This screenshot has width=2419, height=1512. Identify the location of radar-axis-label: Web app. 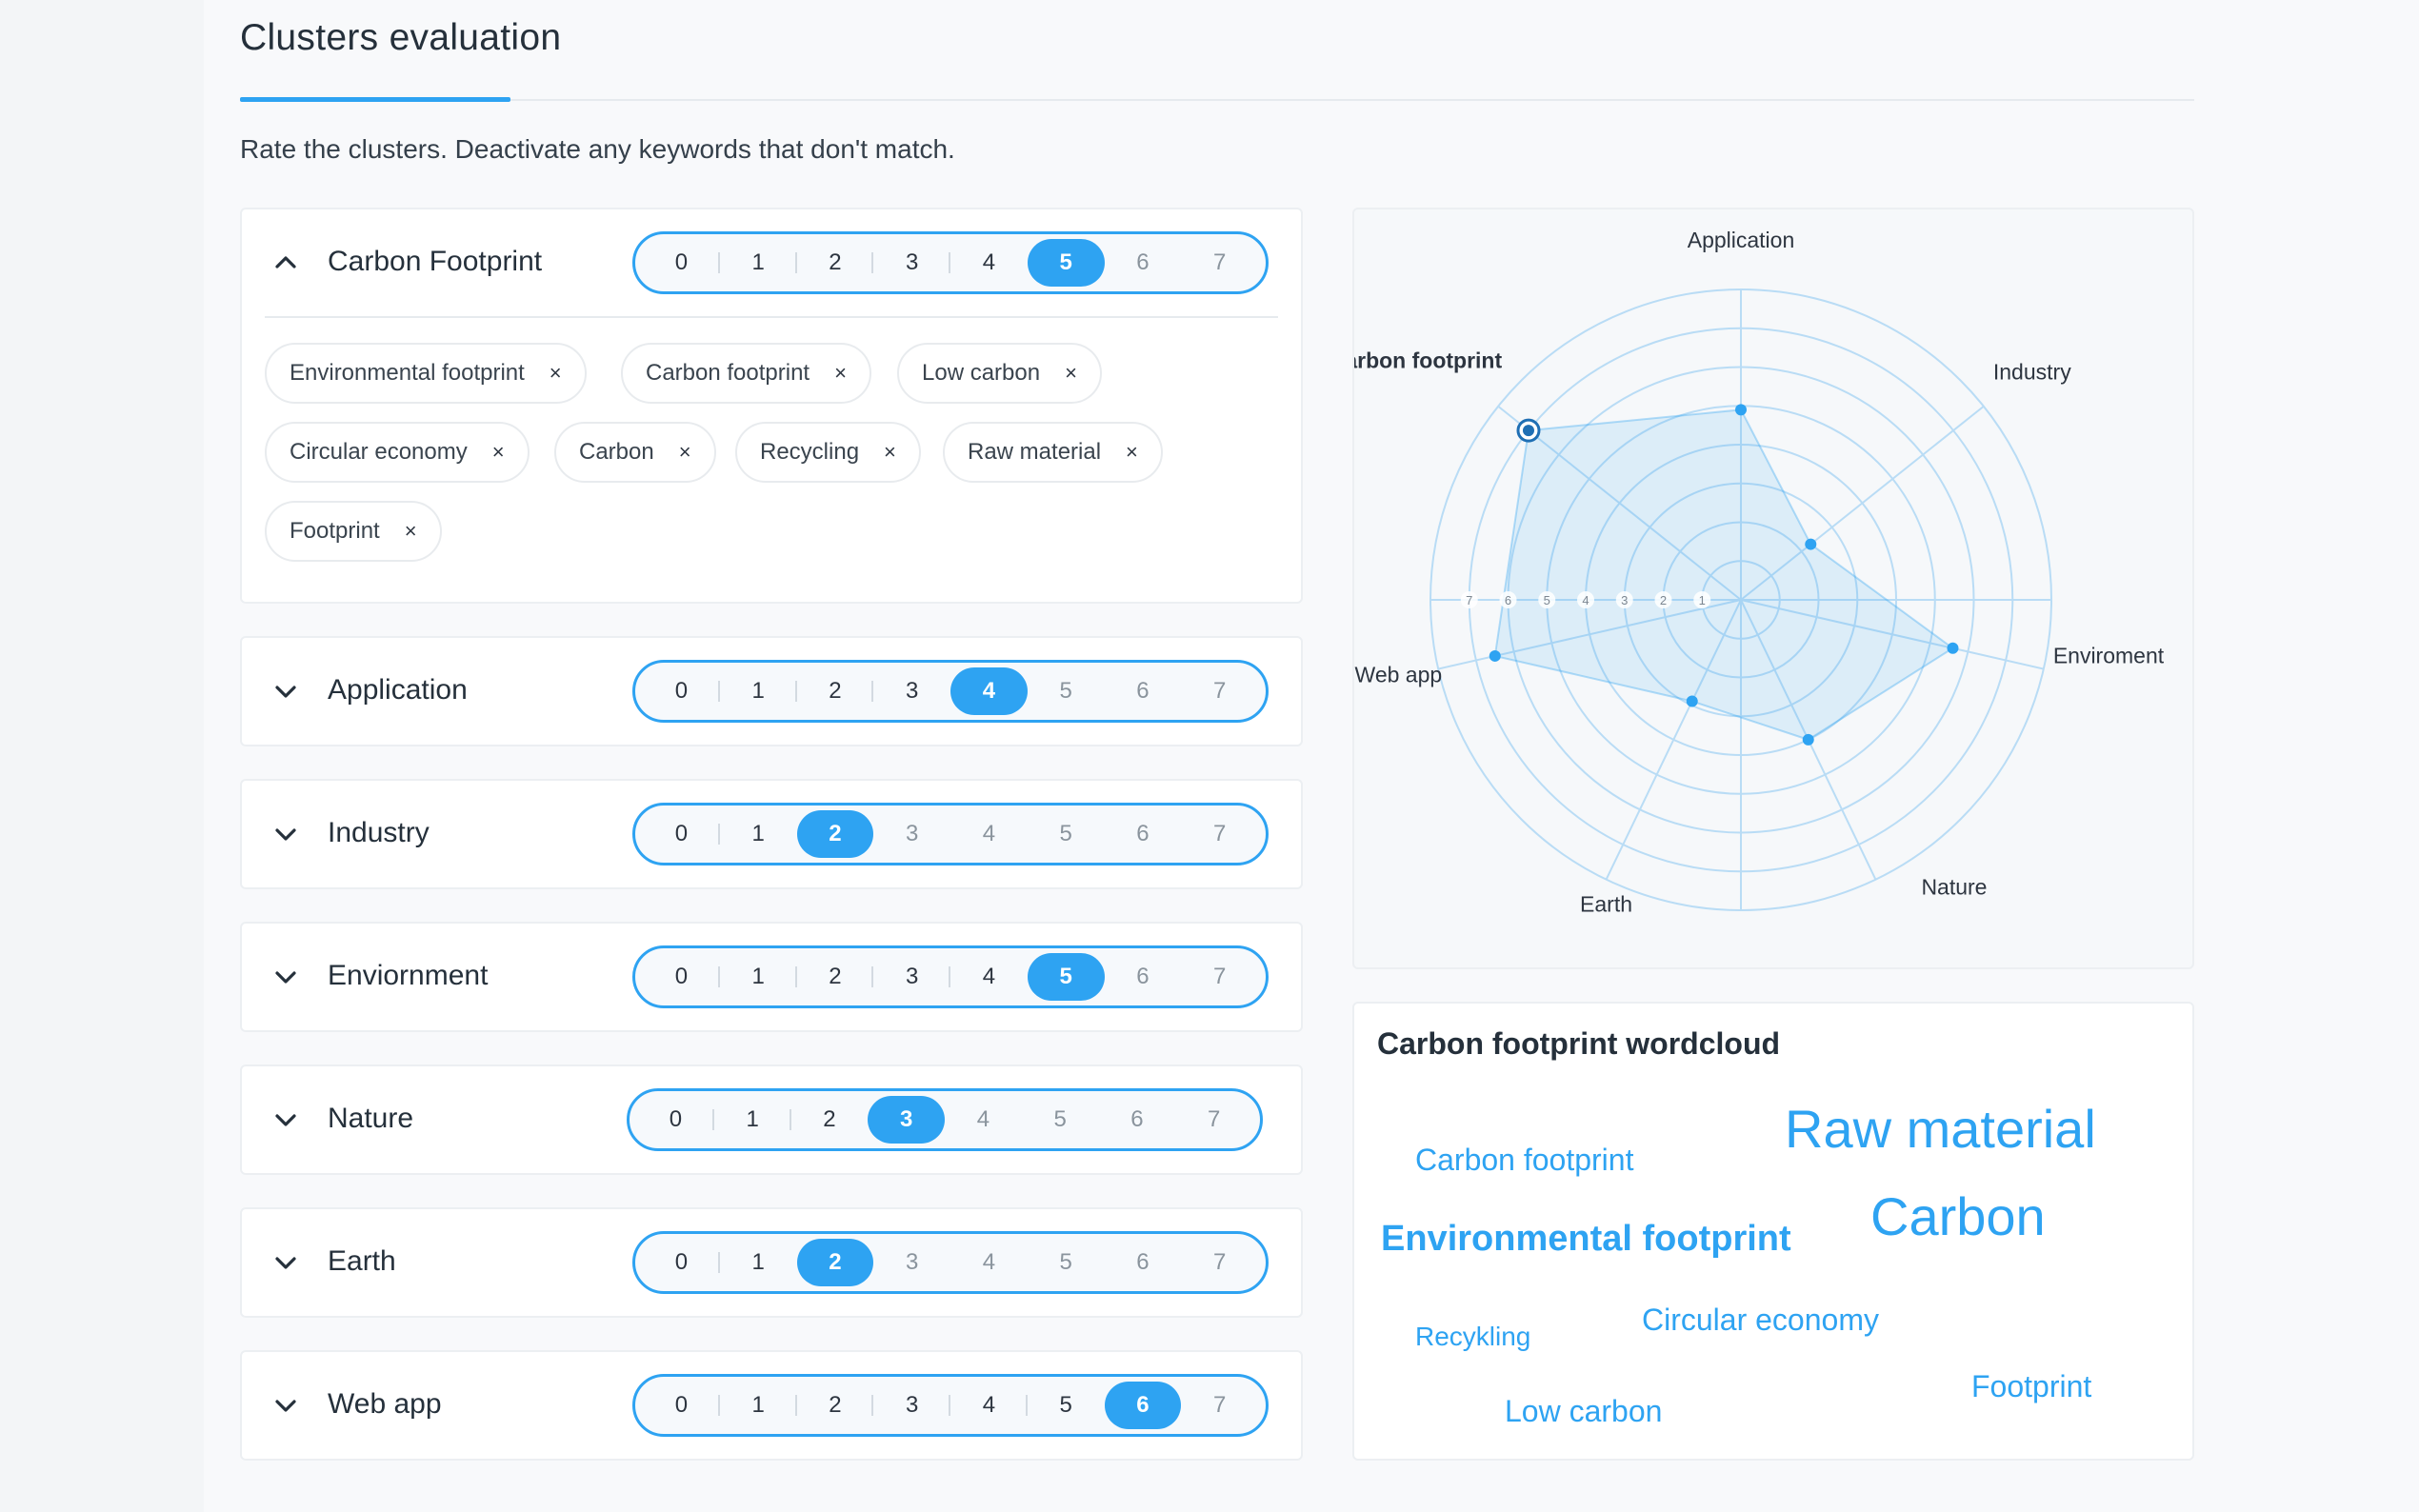
(1399, 675).